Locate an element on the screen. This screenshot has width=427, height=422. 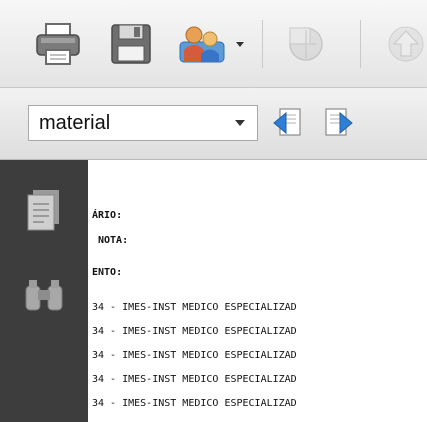
share-button is located at coordinates (211, 44).